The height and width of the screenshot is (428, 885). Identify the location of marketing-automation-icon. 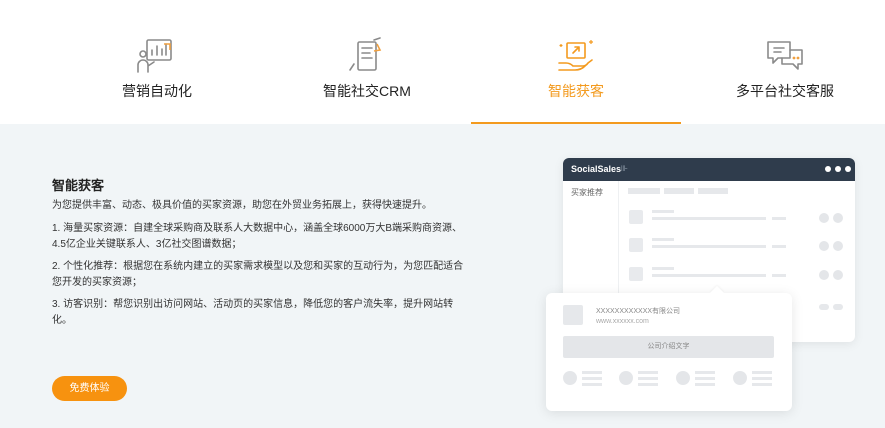
(154, 56).